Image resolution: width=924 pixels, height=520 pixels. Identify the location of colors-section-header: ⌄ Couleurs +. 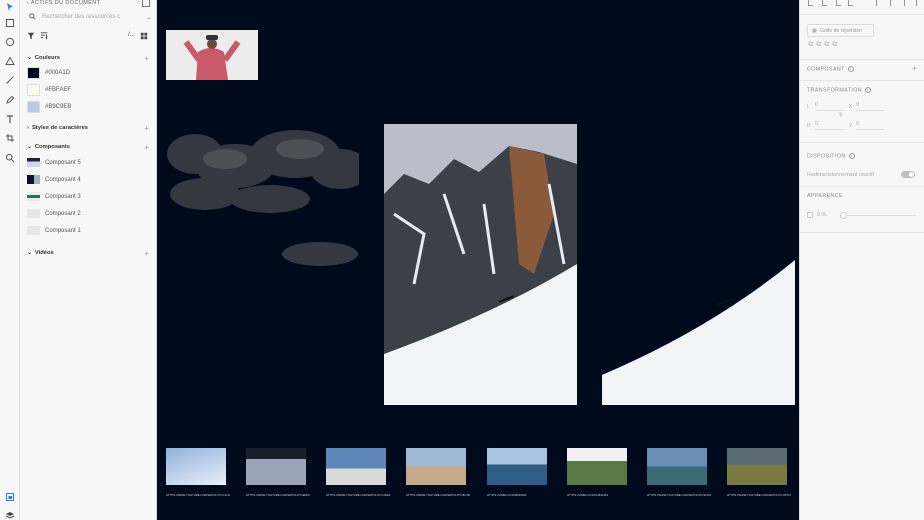
(88, 58).